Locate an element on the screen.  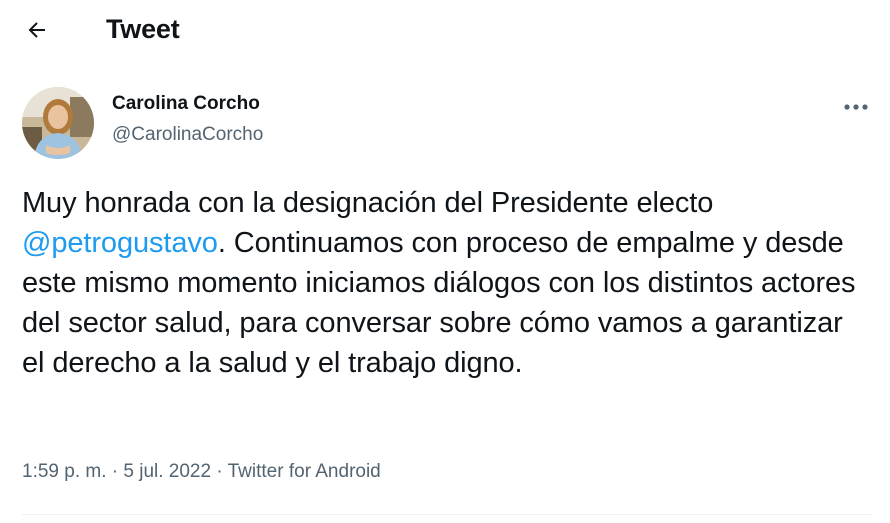
more-horizontal-icon is located at coordinates (856, 107).